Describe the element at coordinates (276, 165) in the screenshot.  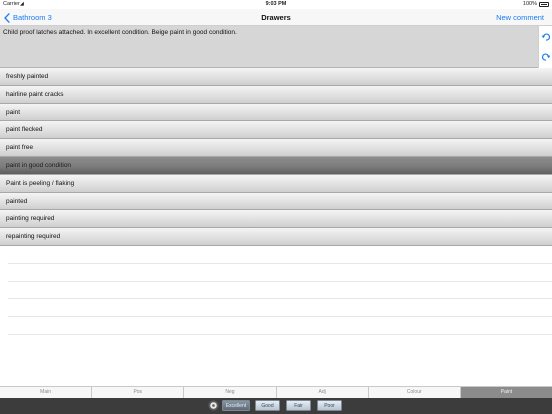
I see `list-item-selected: paint in good condition` at that location.